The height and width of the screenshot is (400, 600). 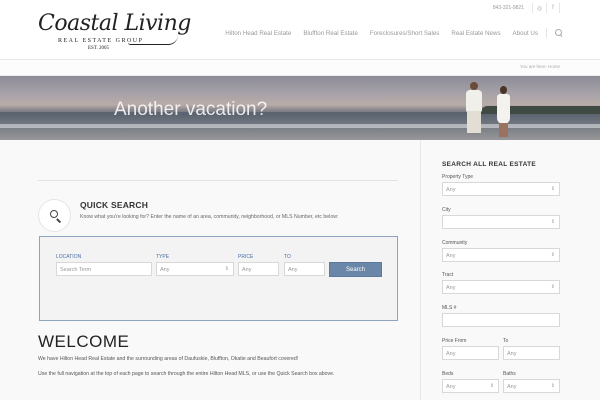 What do you see at coordinates (451, 288) in the screenshot?
I see `tract-value: Any` at bounding box center [451, 288].